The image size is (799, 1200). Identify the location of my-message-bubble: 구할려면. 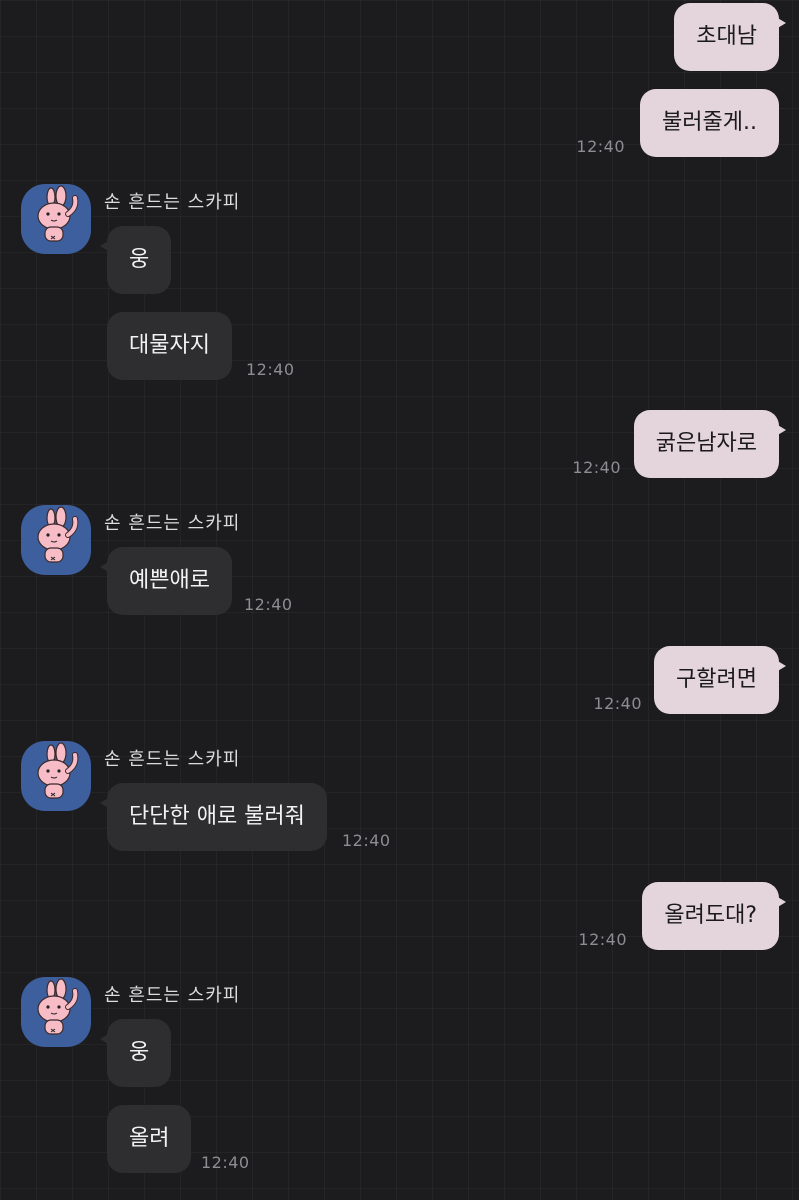
(720, 680).